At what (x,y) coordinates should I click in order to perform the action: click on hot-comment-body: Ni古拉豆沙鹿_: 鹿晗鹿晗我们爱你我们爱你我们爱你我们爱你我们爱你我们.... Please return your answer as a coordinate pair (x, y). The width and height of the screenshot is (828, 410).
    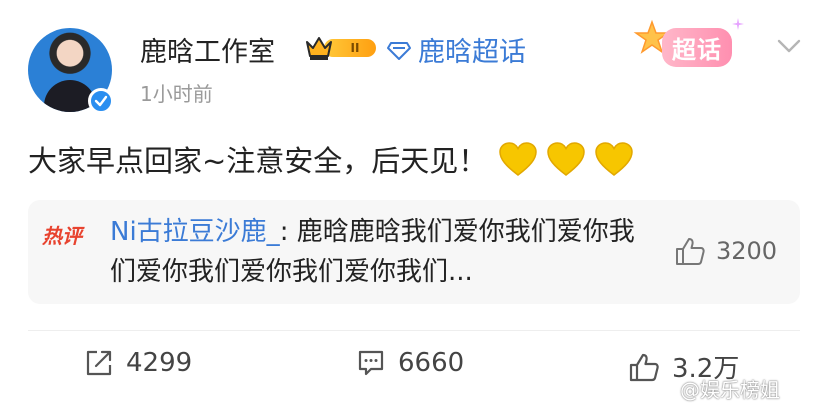
    Looking at the image, I should click on (380, 252).